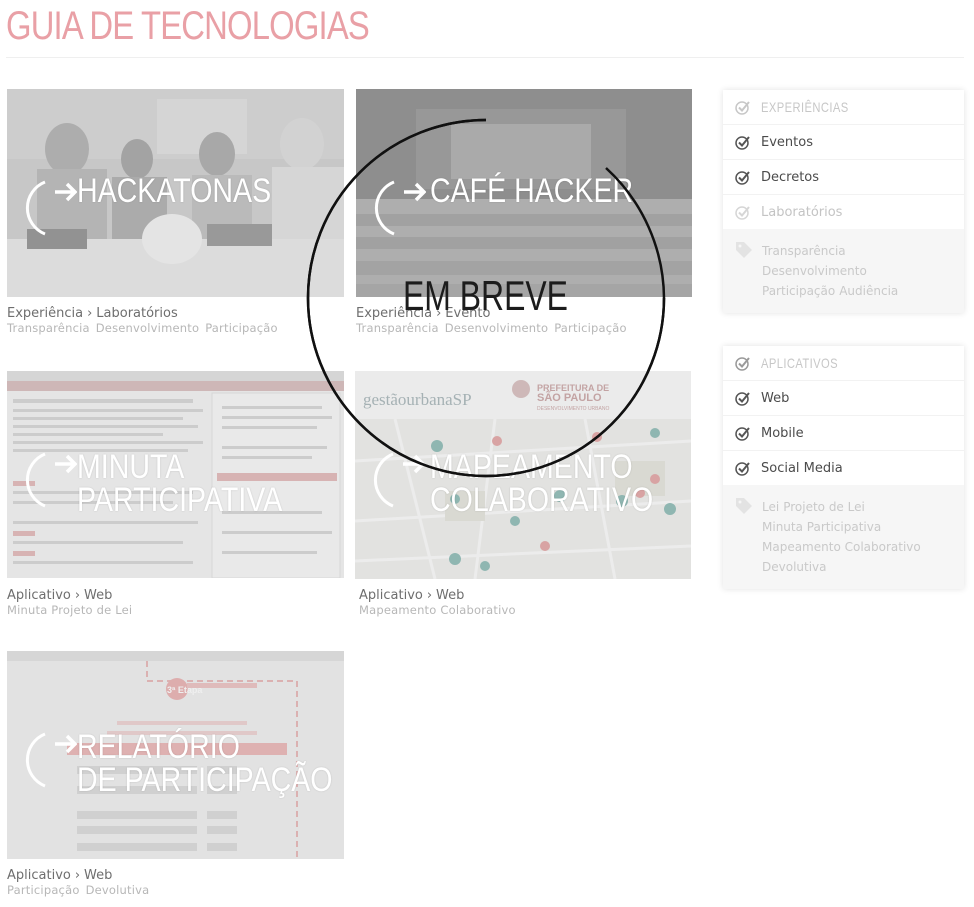  I want to click on card-image: MINUTA PARTICIPATIVA, so click(175, 474).